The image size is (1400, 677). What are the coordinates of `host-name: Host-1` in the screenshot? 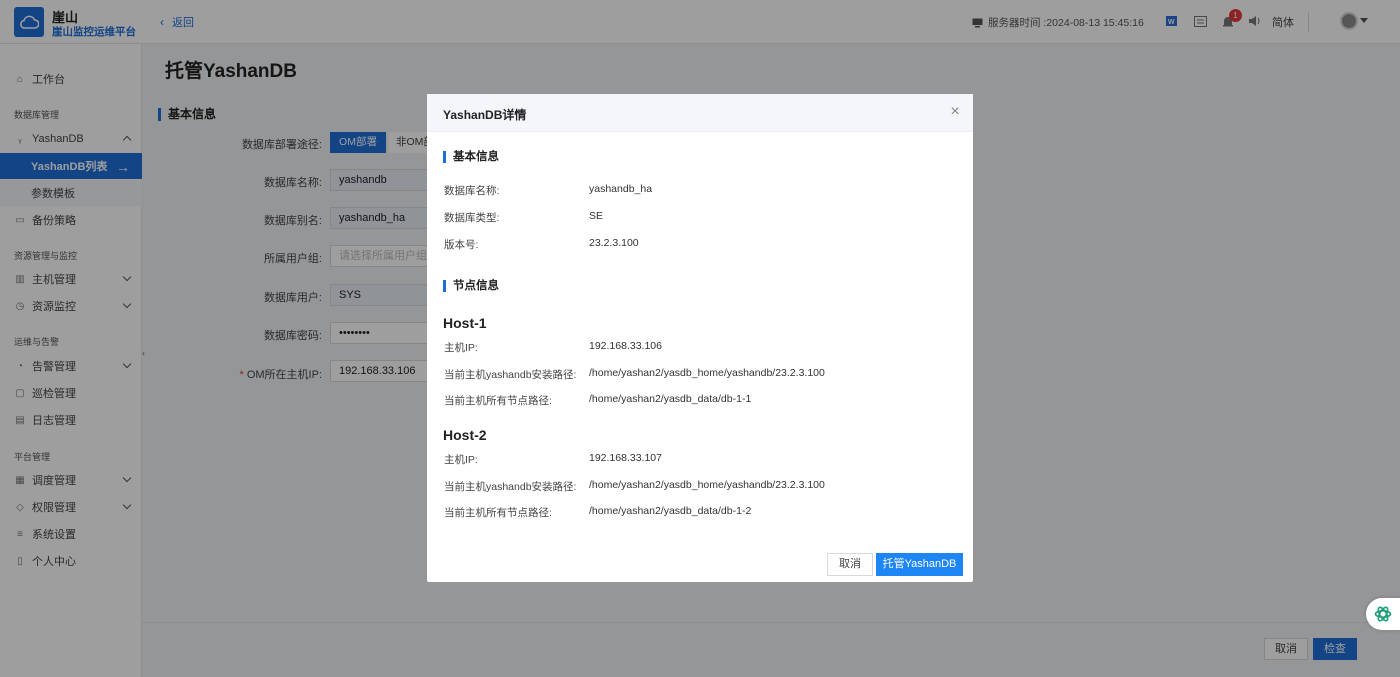 It's located at (465, 323).